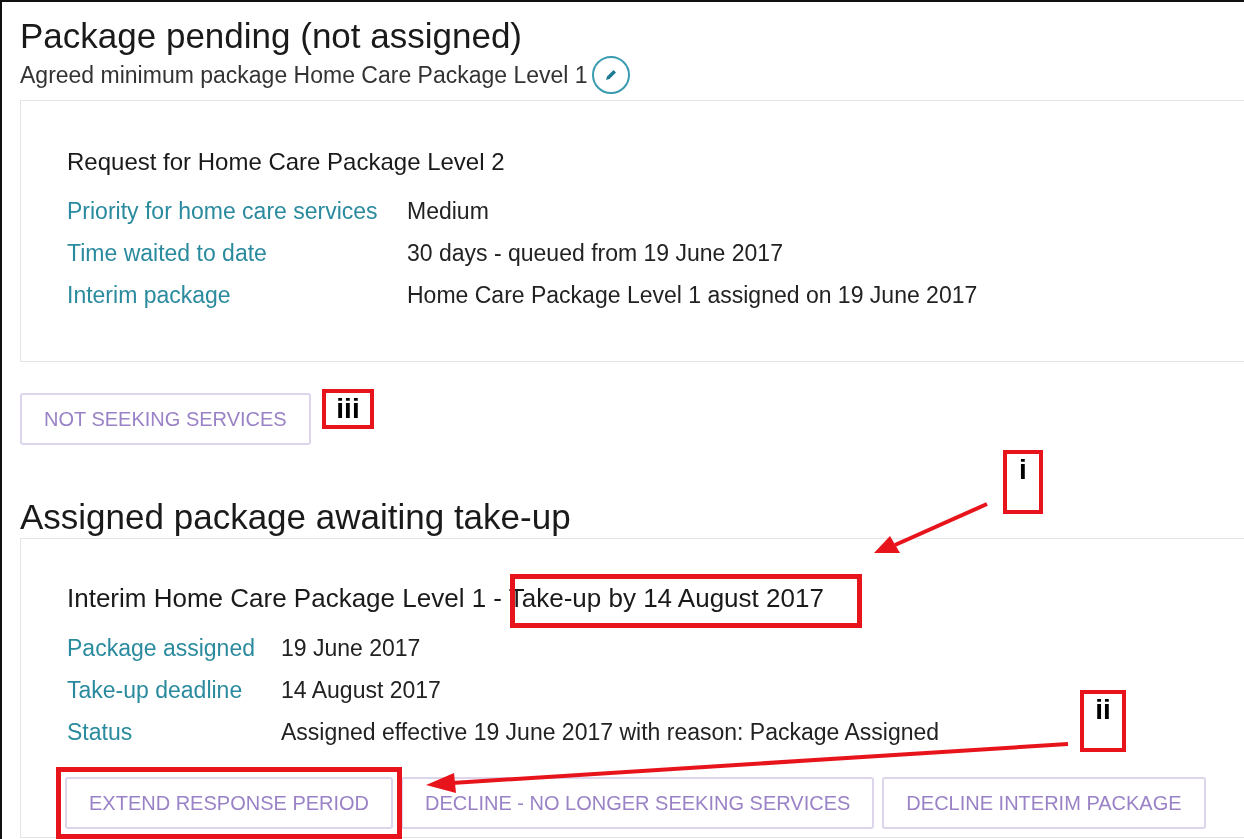  Describe the element at coordinates (165, 419) in the screenshot. I see `action-button: NOT SEEKING SERVICES` at that location.